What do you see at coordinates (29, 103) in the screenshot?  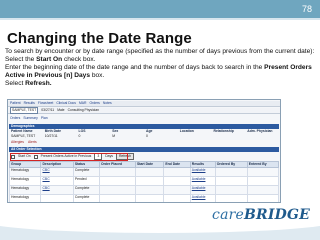 I see `nav-item: Results` at bounding box center [29, 103].